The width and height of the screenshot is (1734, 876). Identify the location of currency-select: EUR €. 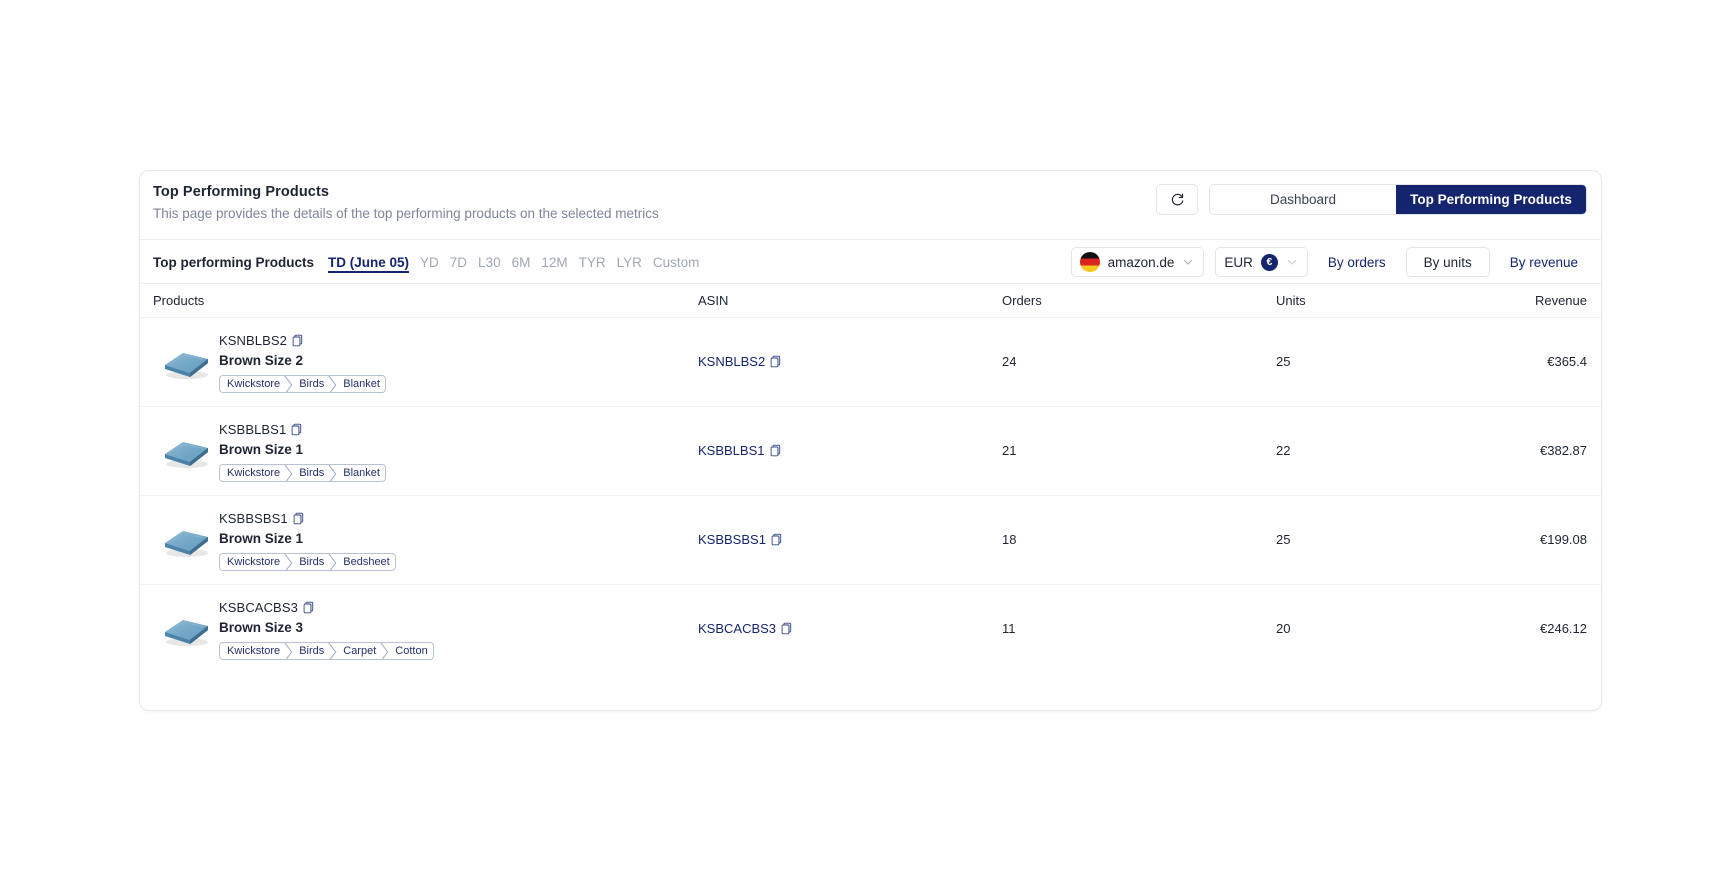
(1261, 262).